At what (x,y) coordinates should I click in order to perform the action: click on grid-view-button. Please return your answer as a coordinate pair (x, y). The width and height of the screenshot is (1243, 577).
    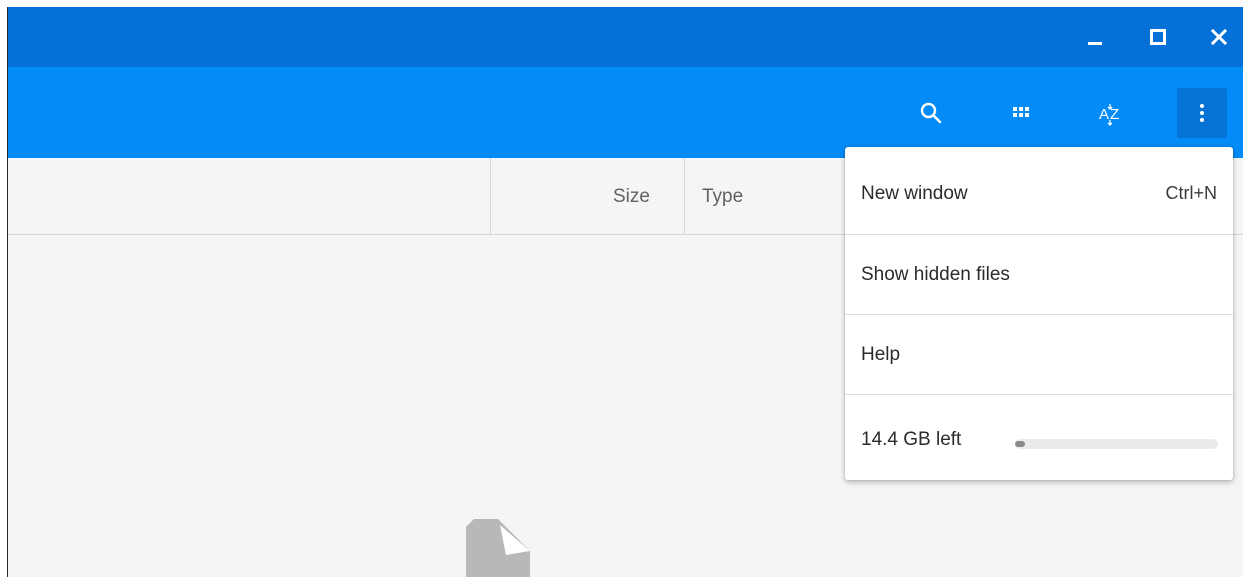
    Looking at the image, I should click on (1021, 113).